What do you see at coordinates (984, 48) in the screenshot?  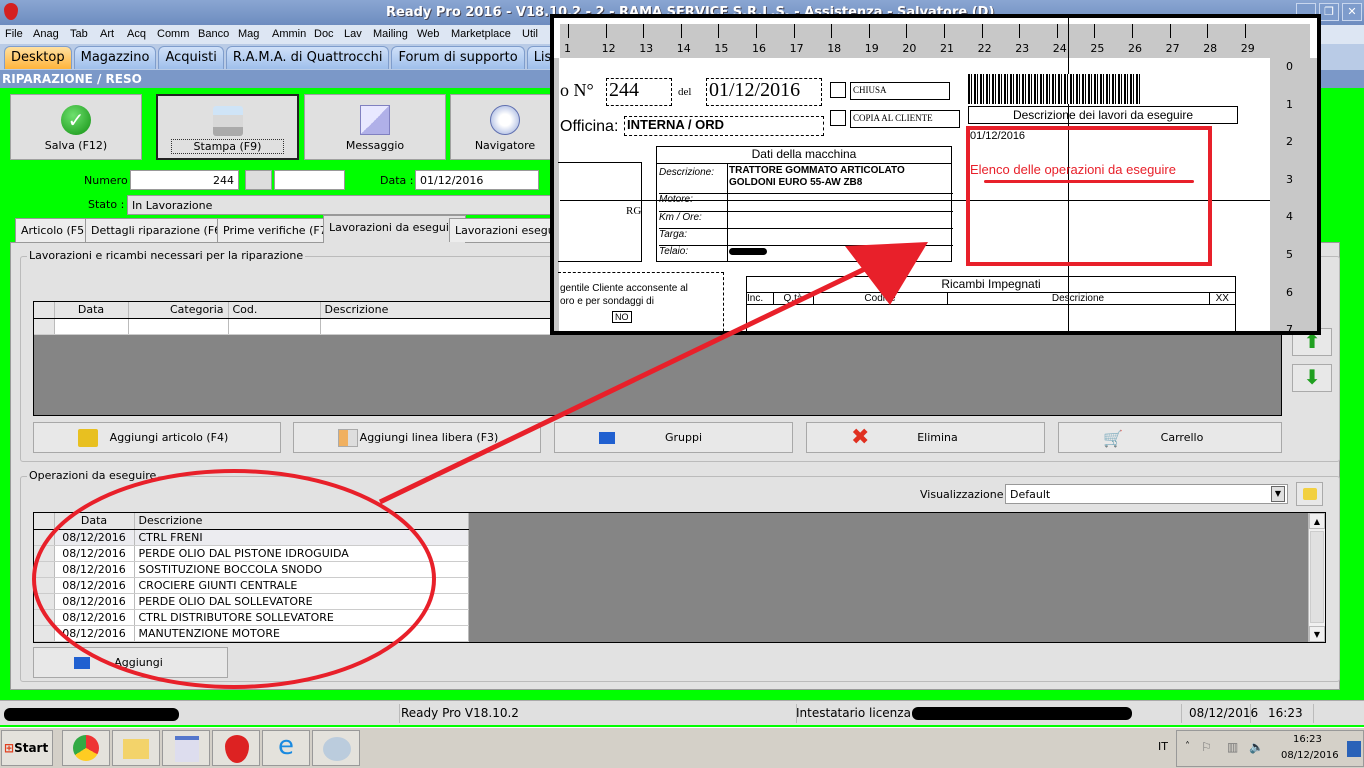 I see `ruler-tick-label: 22` at bounding box center [984, 48].